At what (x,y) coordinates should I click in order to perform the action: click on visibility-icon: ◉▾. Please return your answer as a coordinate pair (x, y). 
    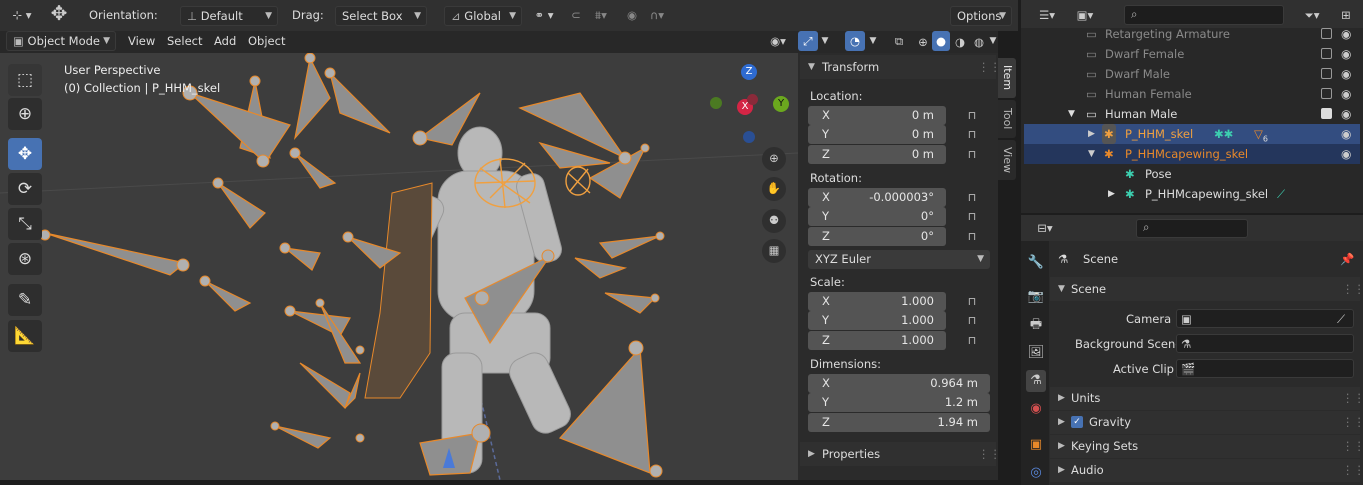
    Looking at the image, I should click on (778, 41).